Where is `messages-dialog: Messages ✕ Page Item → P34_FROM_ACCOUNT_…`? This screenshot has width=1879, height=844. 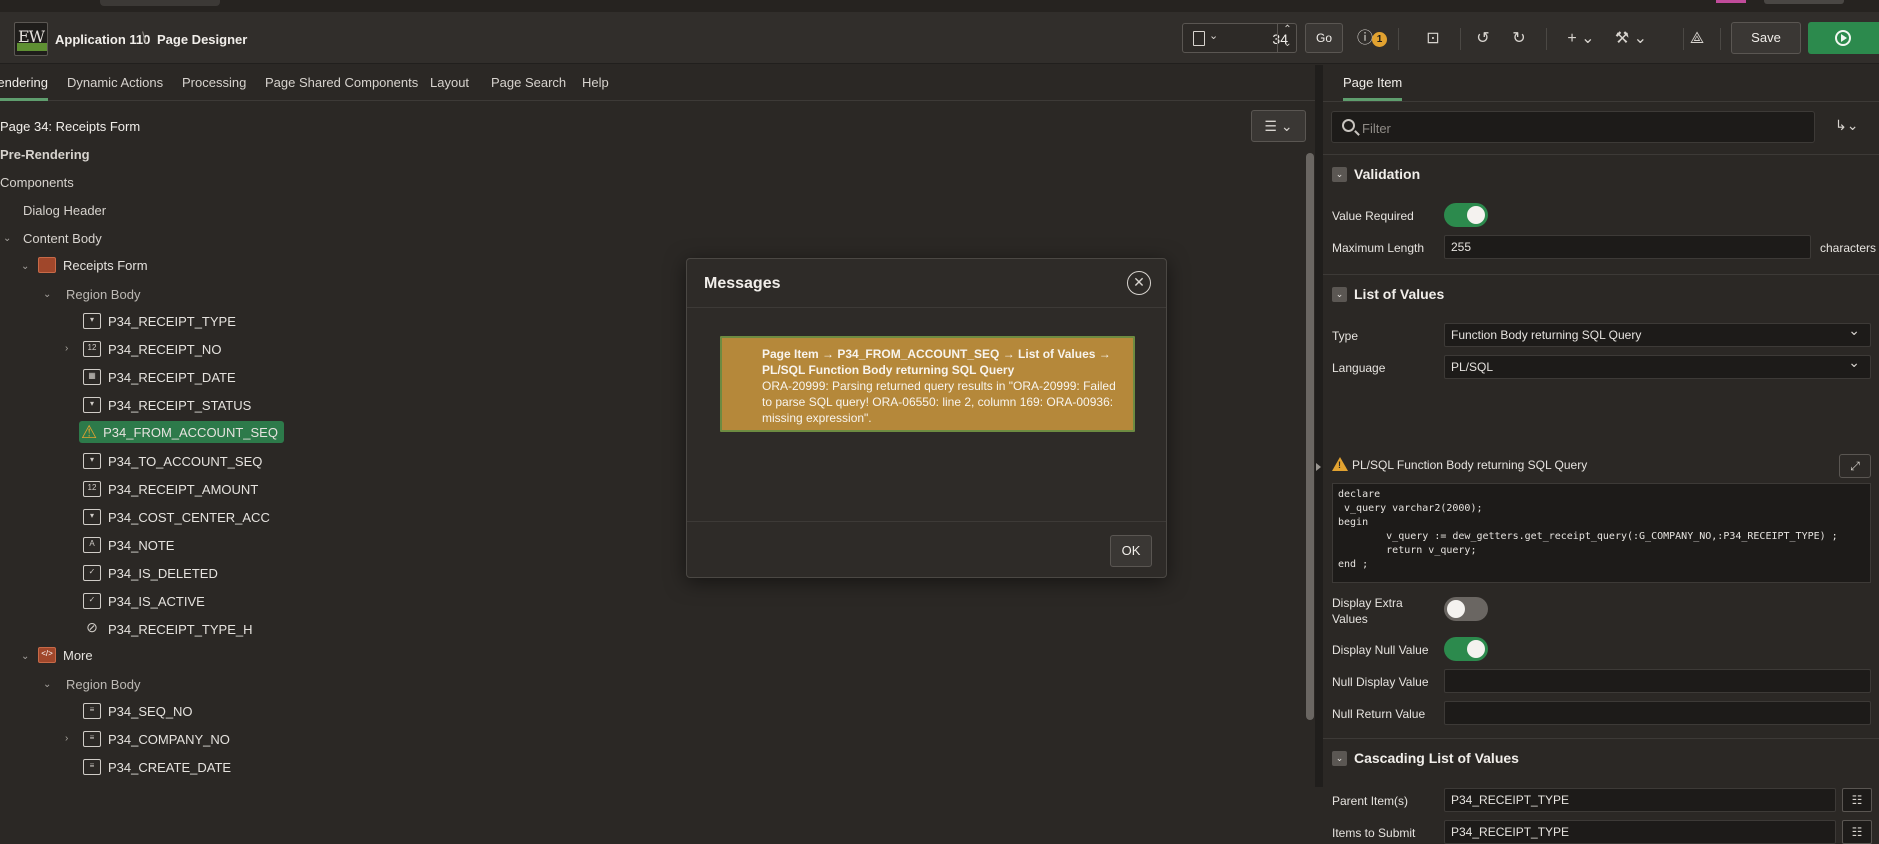
messages-dialog: Messages ✕ Page Item → P34_FROM_ACCOUNT_… is located at coordinates (926, 418).